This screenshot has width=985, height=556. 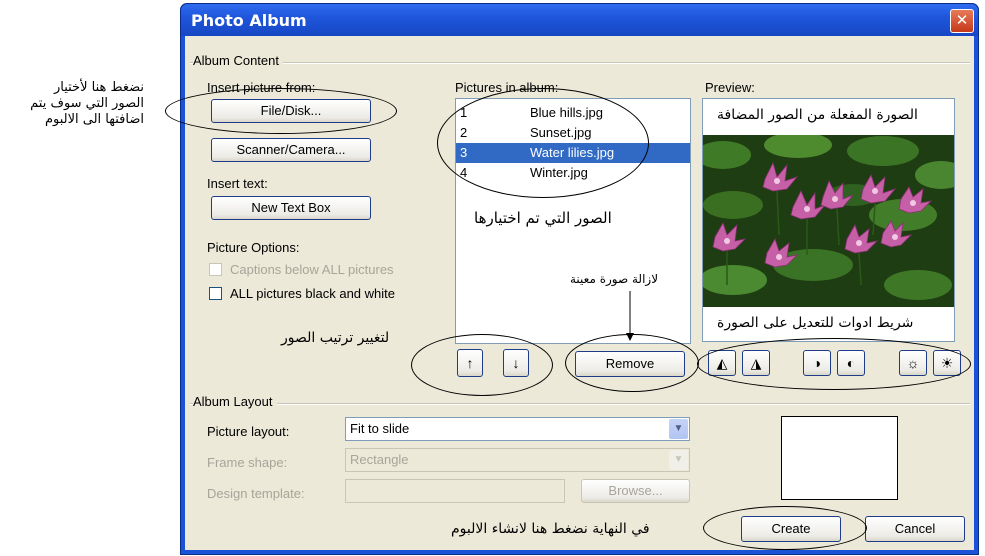 I want to click on album-content-title: Album Content, so click(x=238, y=60).